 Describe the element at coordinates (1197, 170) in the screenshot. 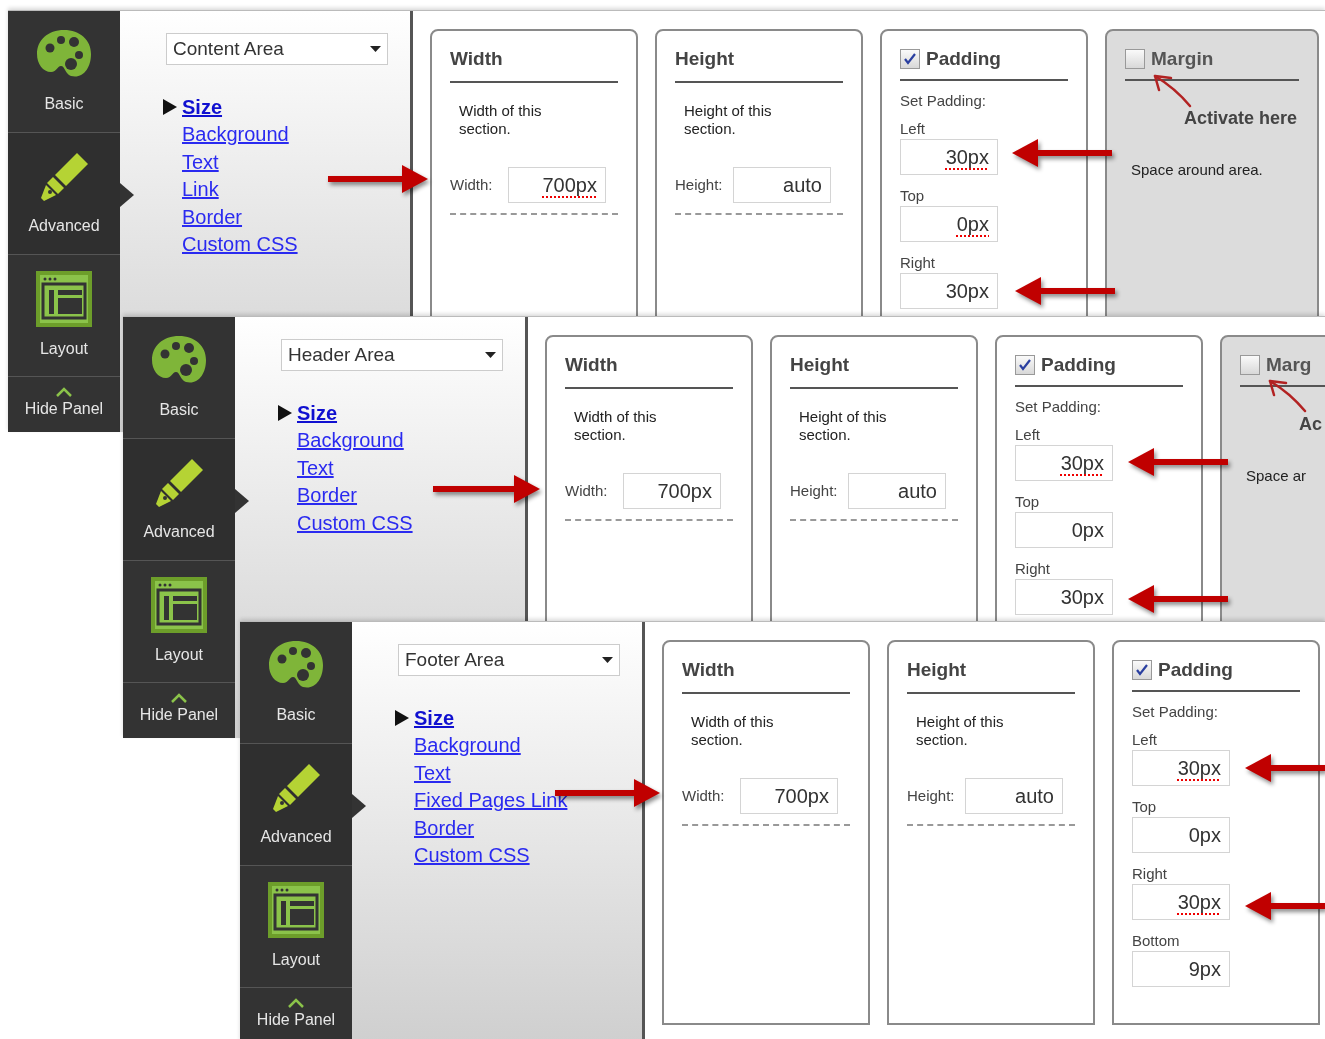

I see `card-description: Space around area.` at that location.